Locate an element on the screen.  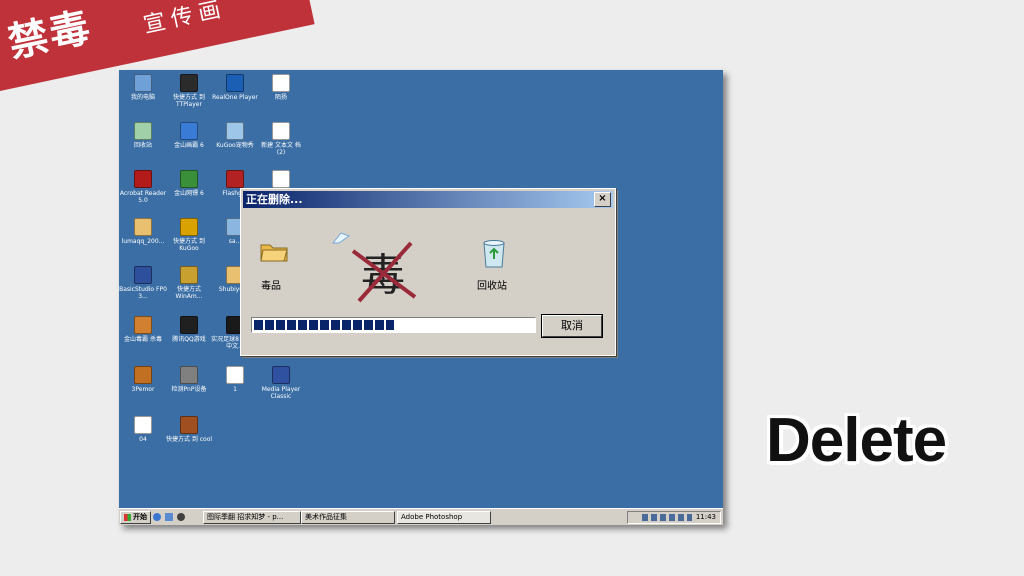
realplayer-icon is located at coordinates (235, 83).